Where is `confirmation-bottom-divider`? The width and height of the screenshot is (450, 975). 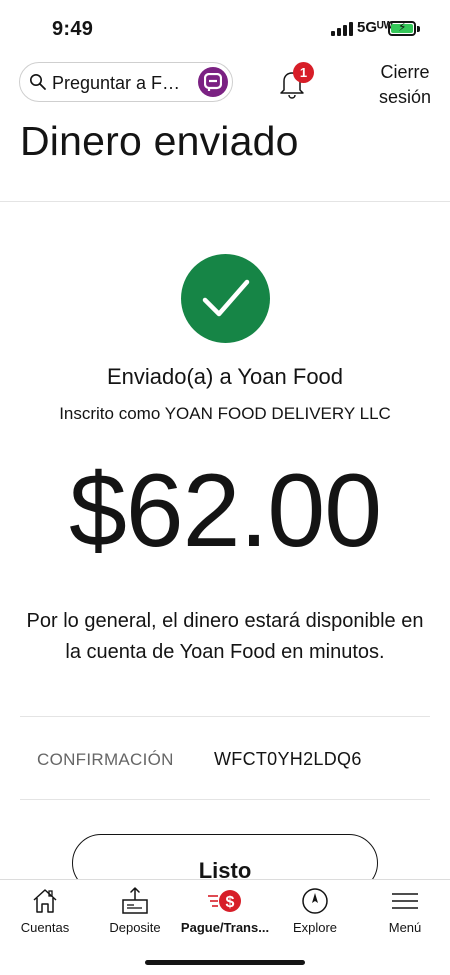
confirmation-bottom-divider is located at coordinates (225, 799).